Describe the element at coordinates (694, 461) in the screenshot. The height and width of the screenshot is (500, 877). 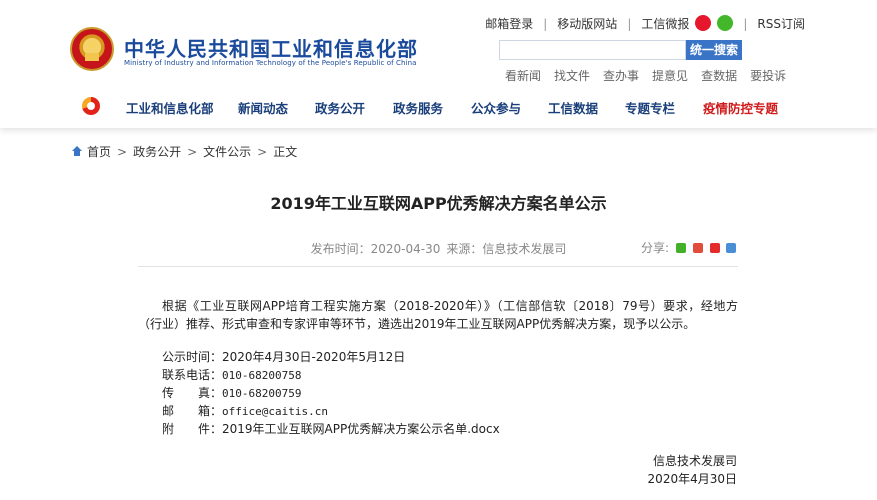
I see `signature: 信息技术发展司` at that location.